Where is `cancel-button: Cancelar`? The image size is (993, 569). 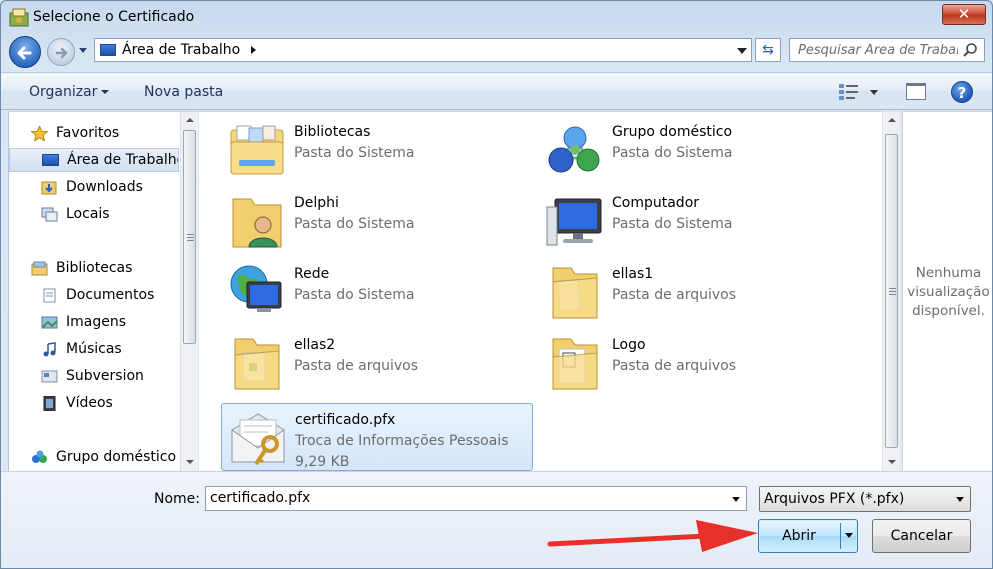
cancel-button: Cancelar is located at coordinates (921, 536).